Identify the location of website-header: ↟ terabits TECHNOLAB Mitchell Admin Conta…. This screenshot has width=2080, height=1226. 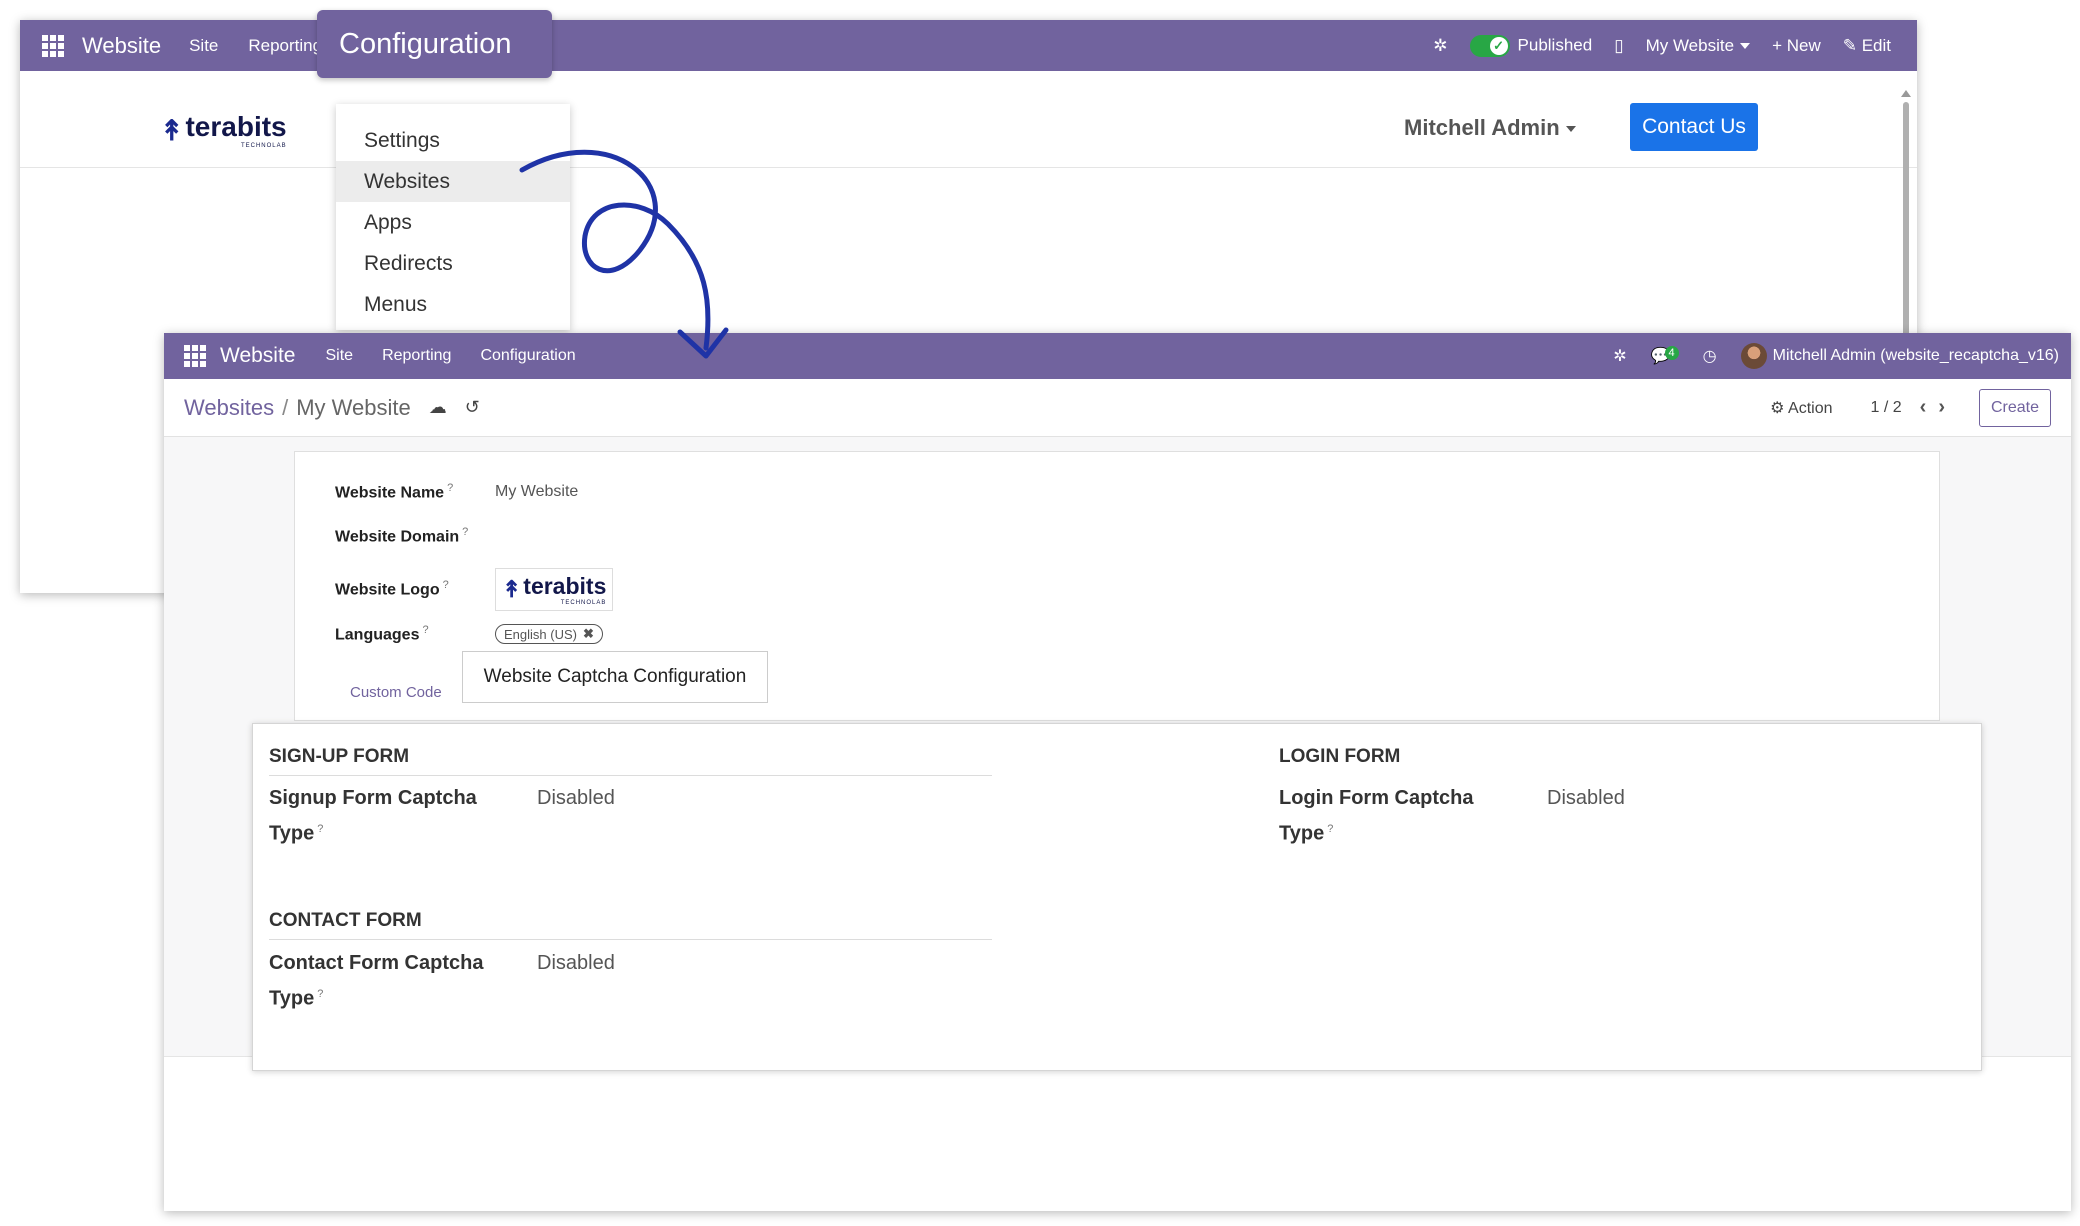
(968, 119).